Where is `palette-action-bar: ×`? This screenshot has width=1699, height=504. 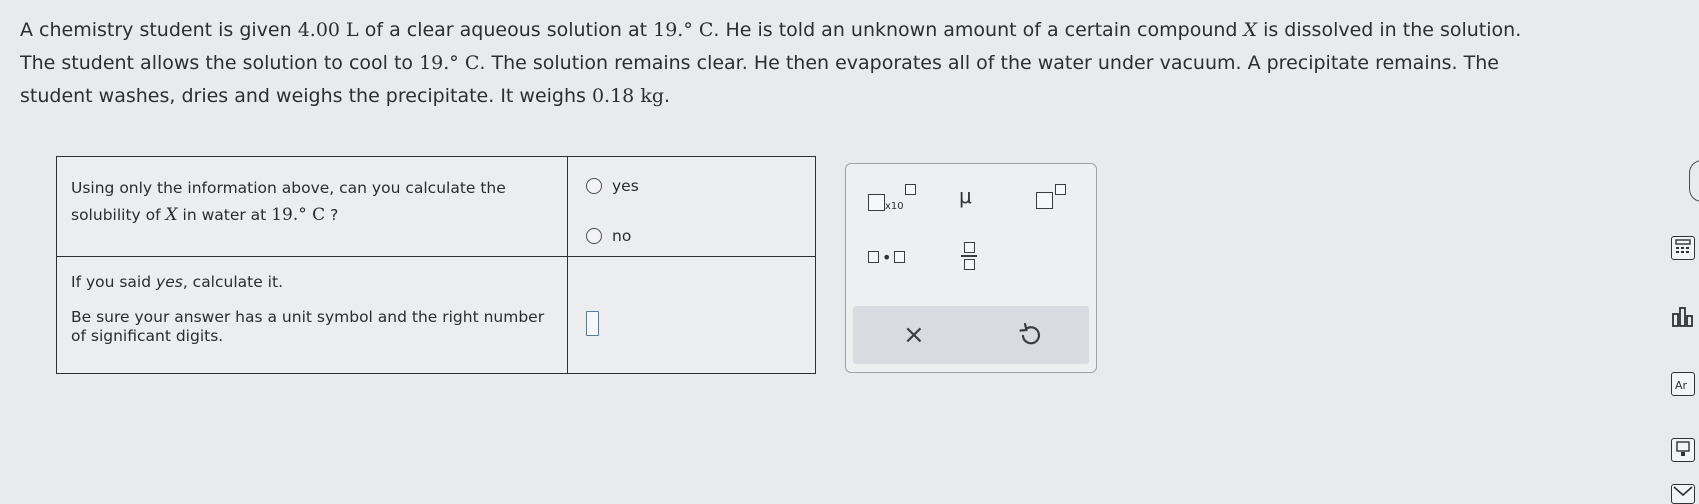
palette-action-bar: × is located at coordinates (971, 335).